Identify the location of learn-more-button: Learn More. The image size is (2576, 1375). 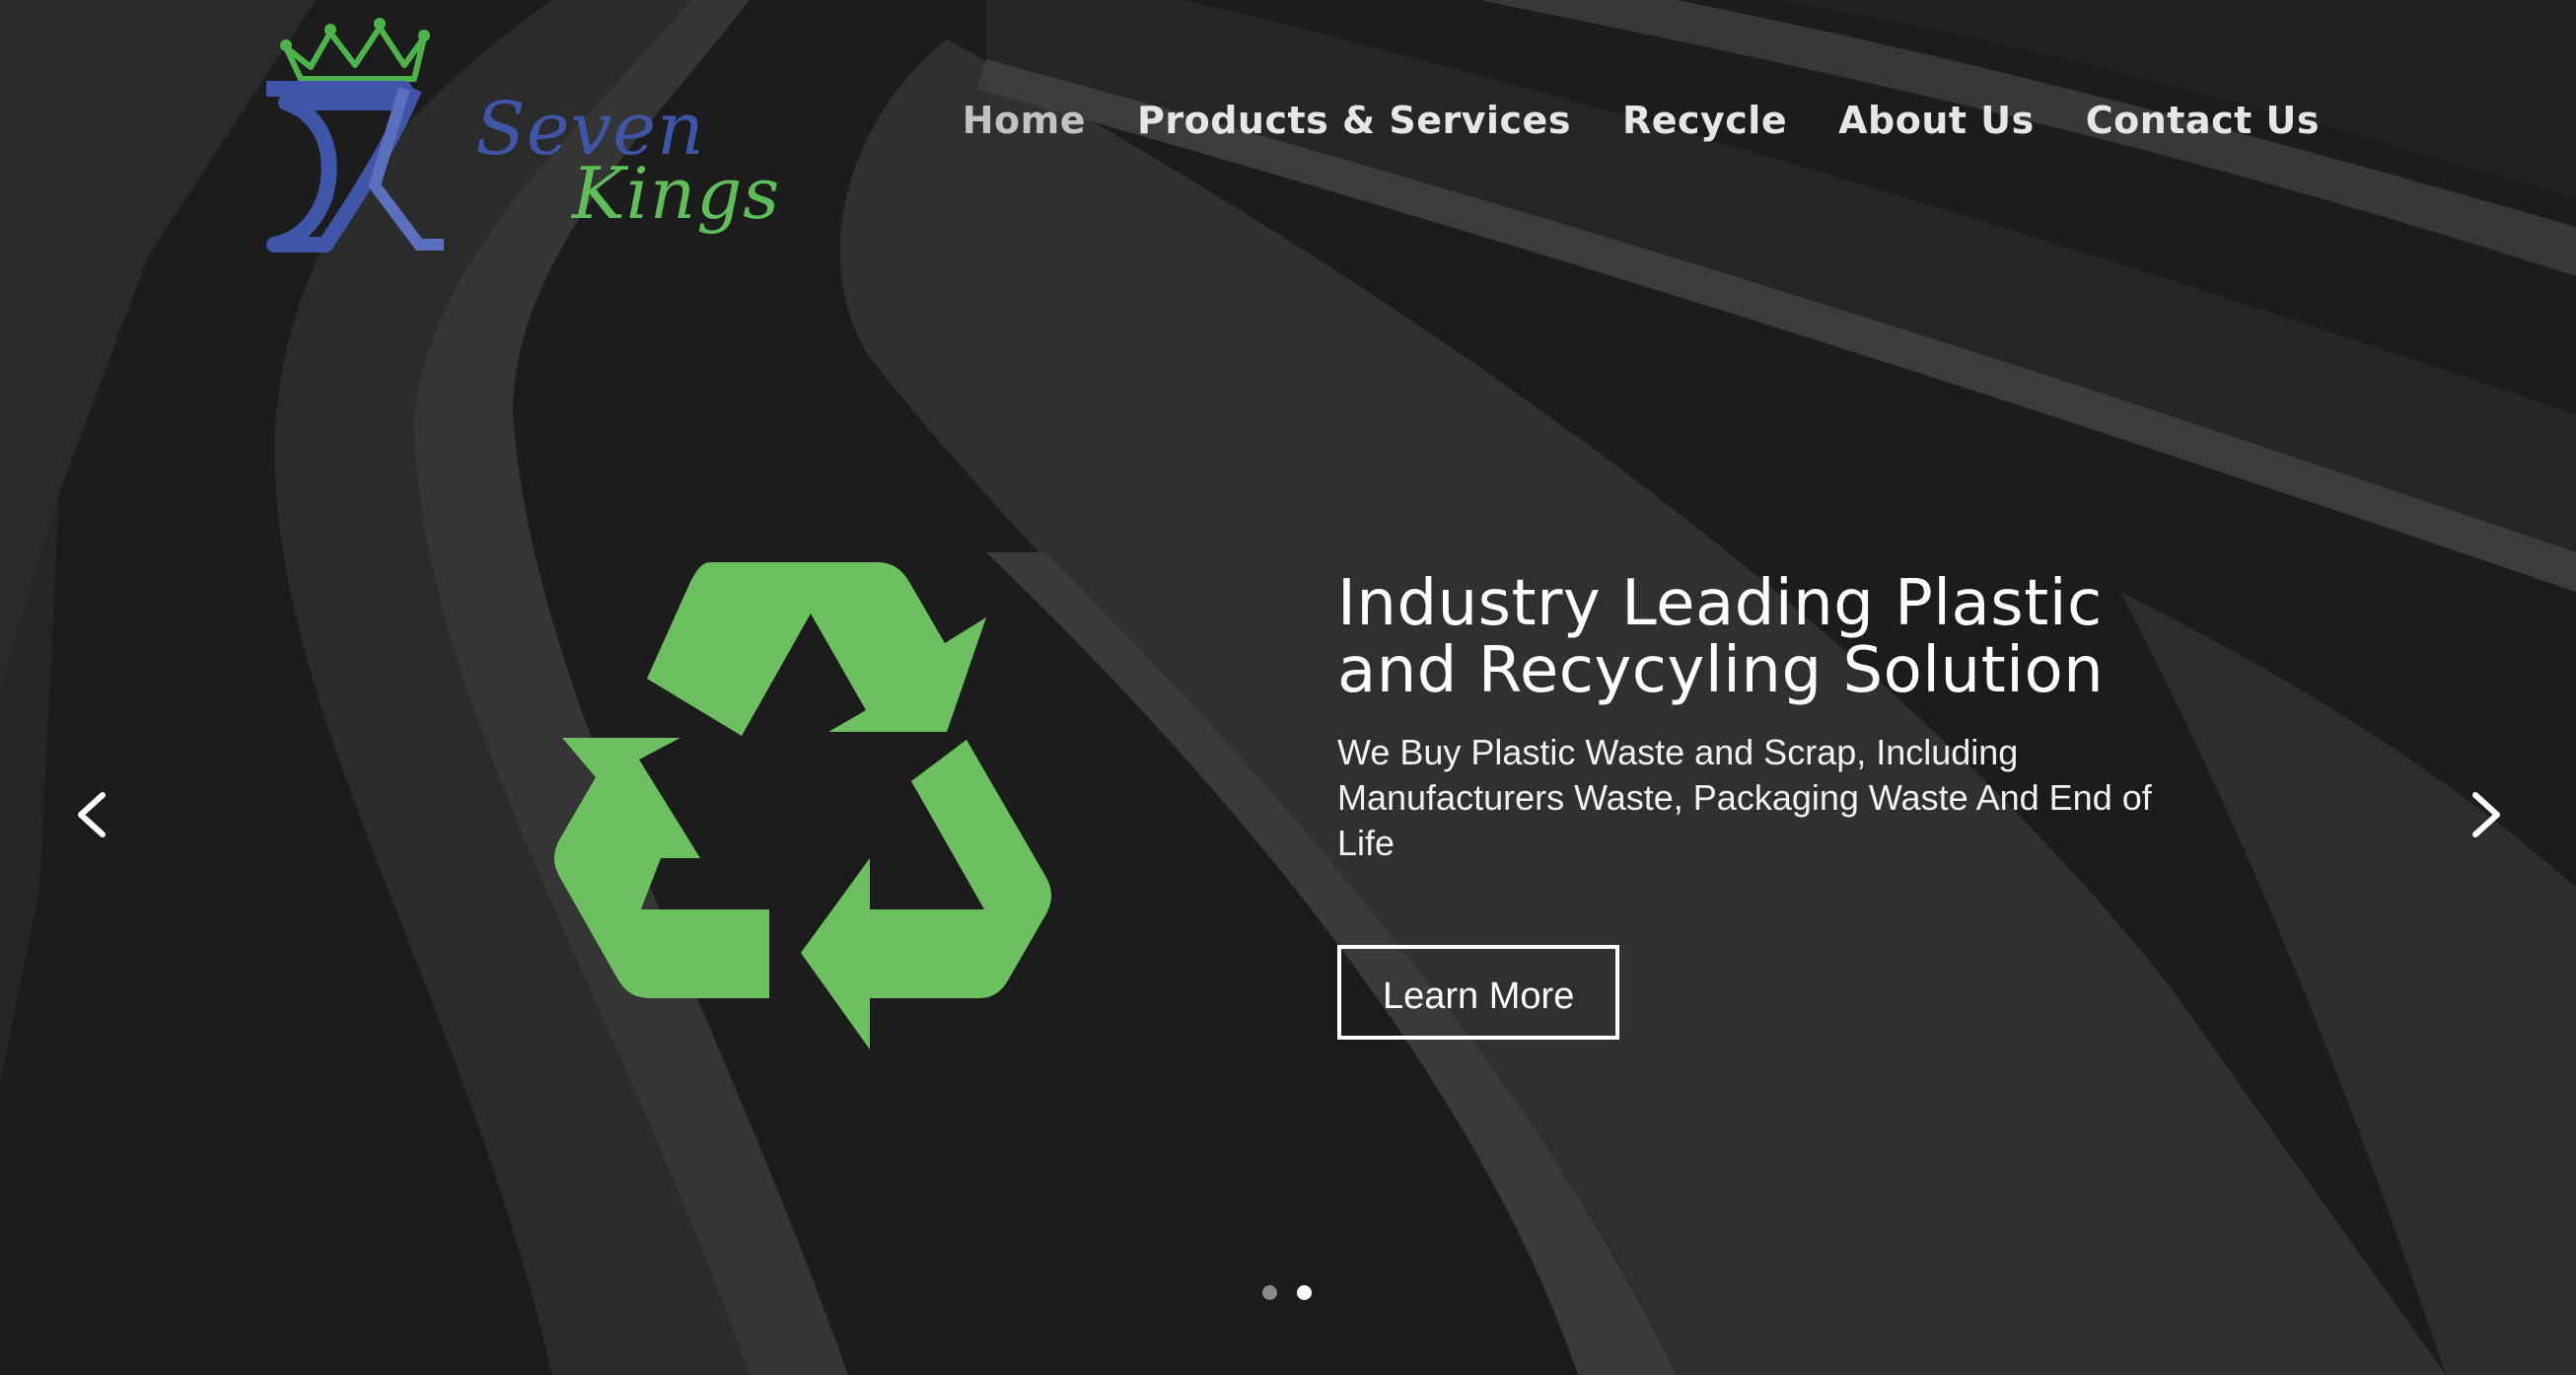
(1478, 992).